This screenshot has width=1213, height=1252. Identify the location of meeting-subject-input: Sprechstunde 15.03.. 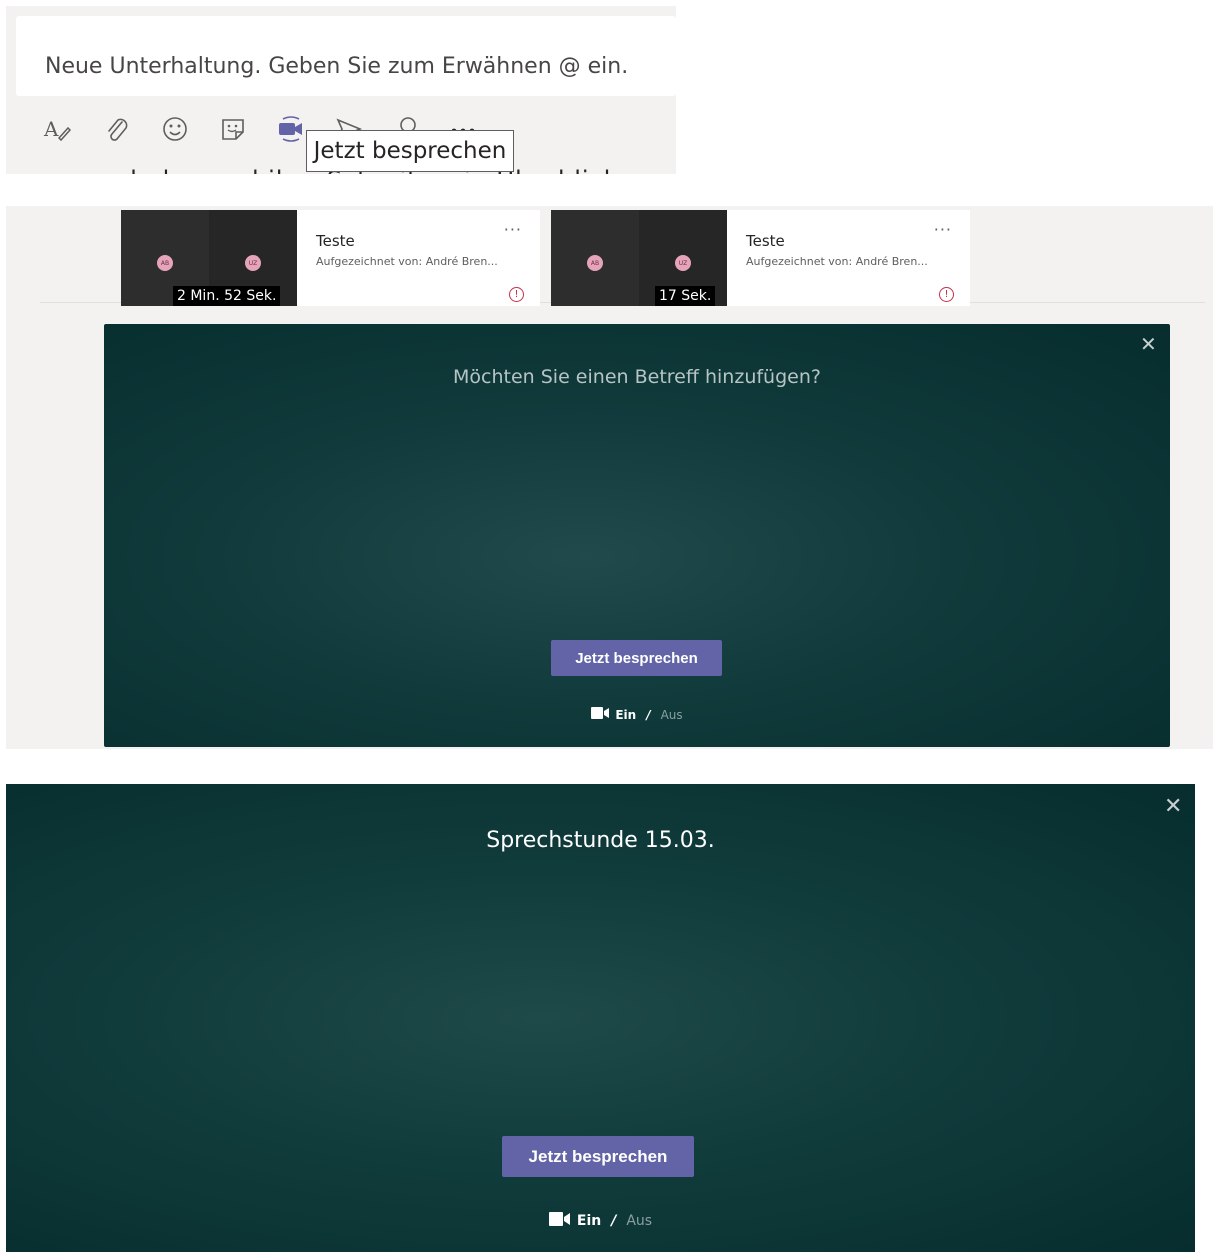
(600, 840).